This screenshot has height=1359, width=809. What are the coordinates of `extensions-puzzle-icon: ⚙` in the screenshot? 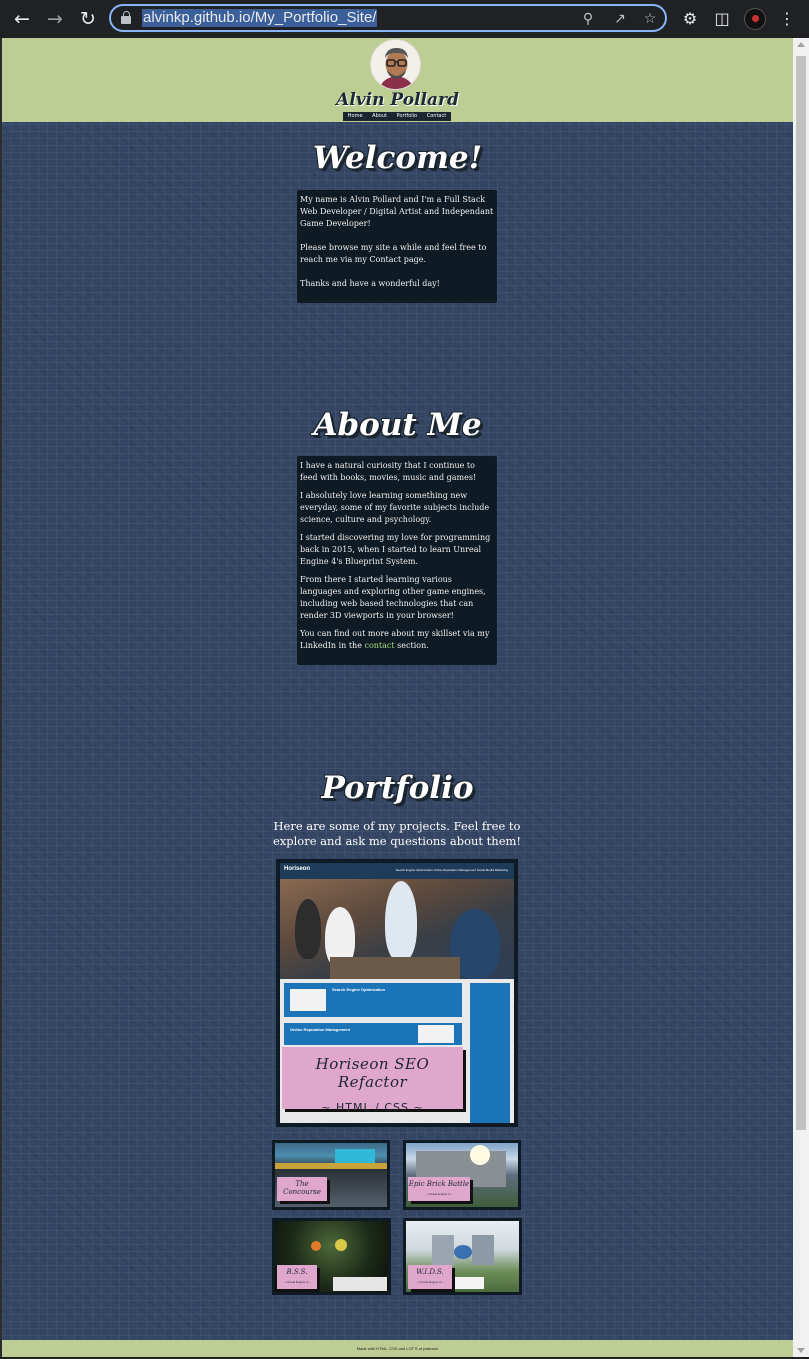 It's located at (690, 19).